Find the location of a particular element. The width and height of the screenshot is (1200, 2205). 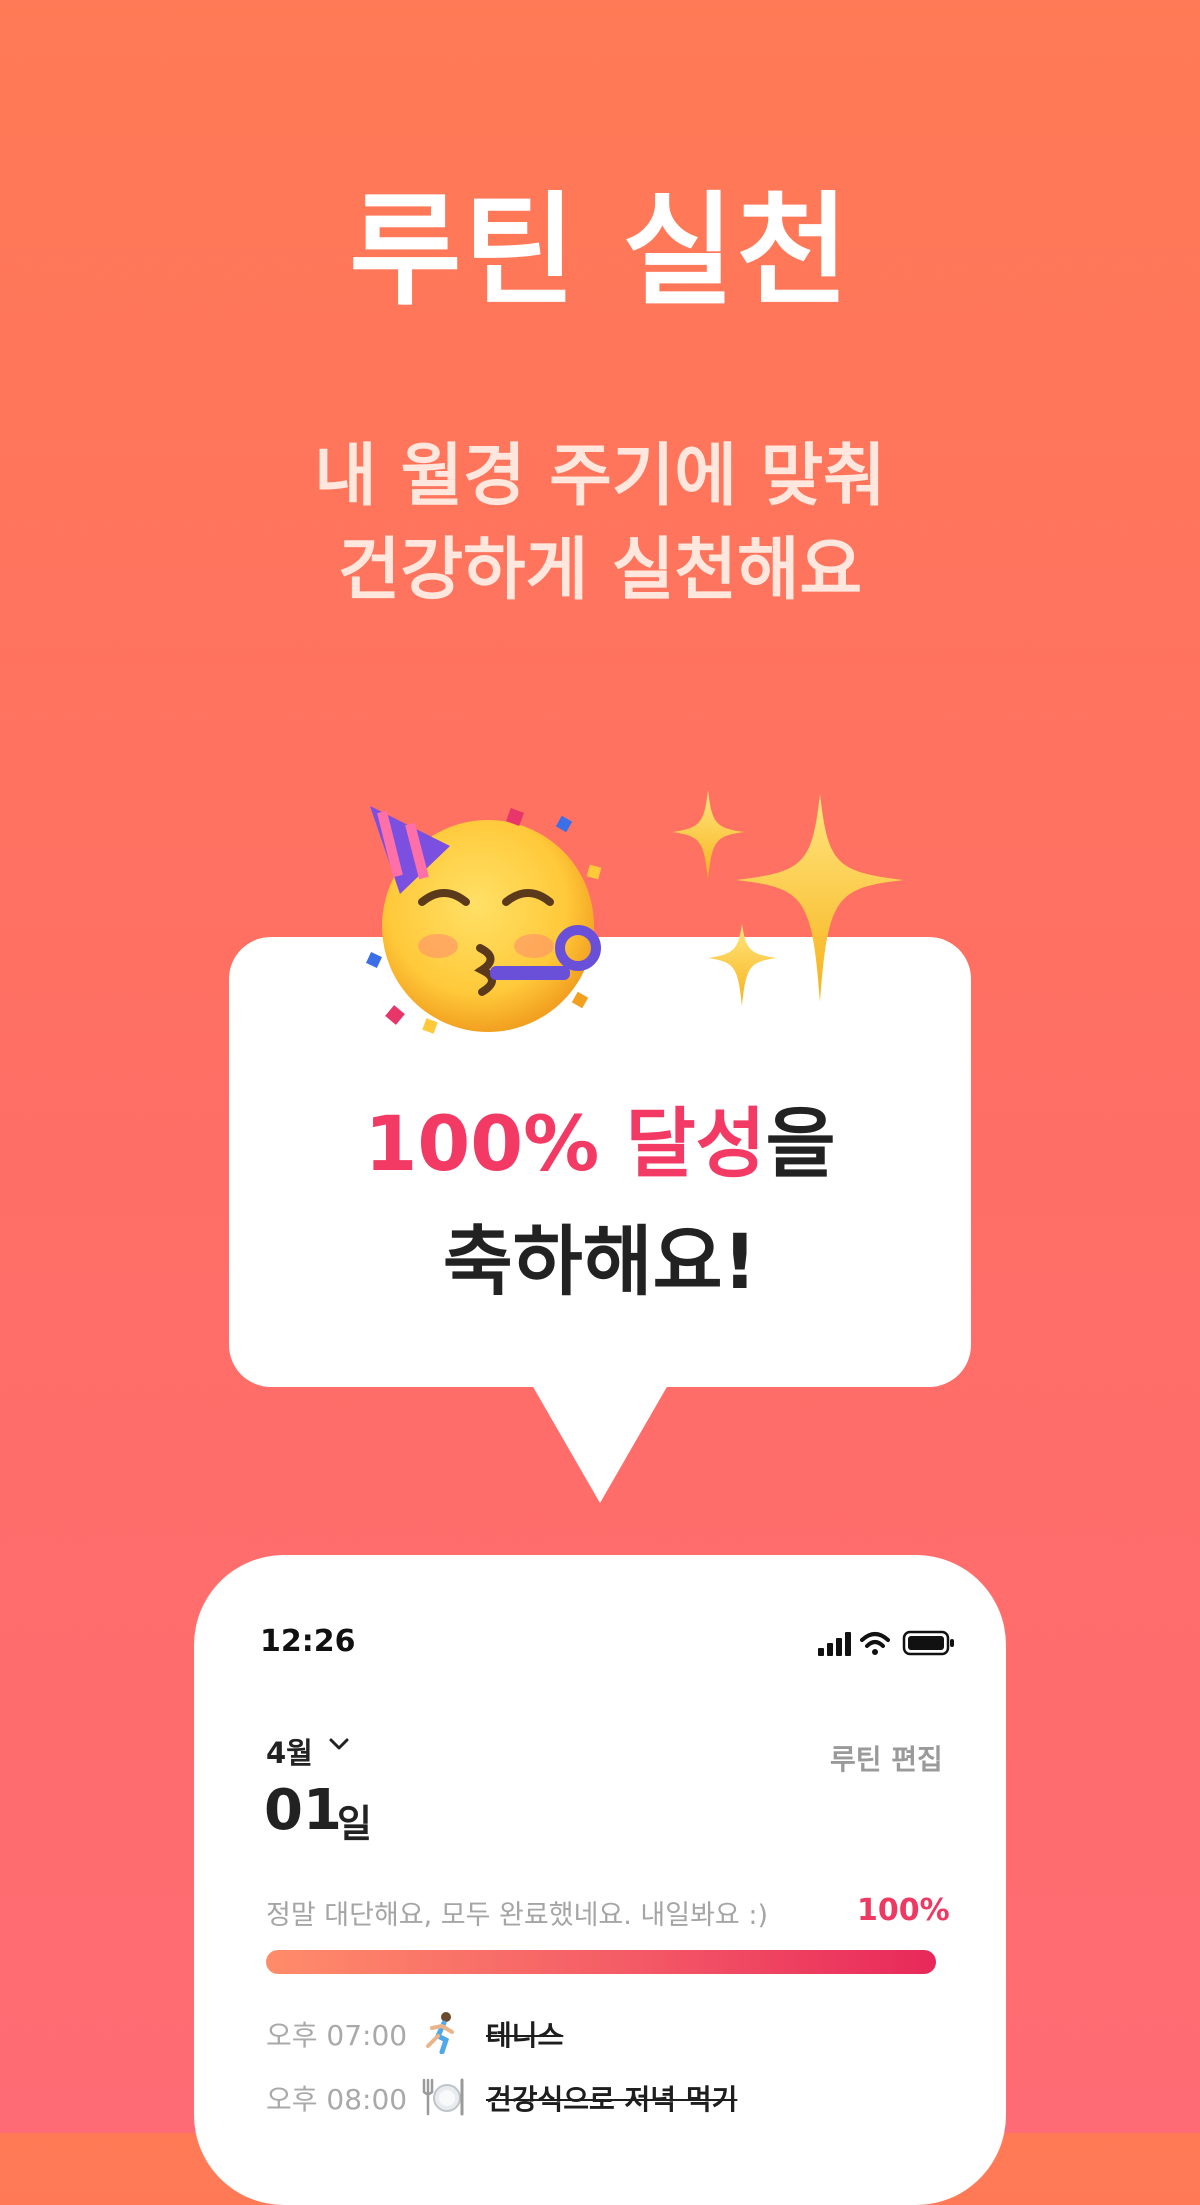

chevron-down-icon is located at coordinates (339, 1745).